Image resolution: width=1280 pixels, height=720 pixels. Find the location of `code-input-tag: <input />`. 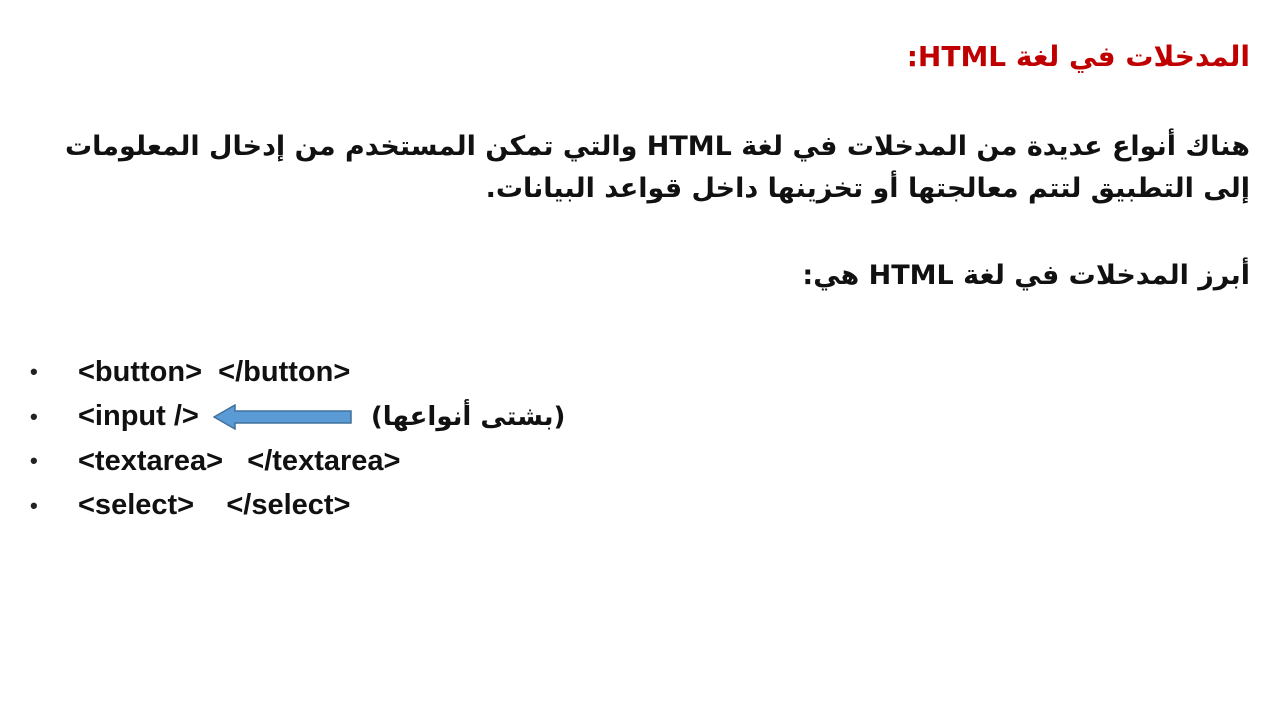

code-input-tag: <input /> is located at coordinates (138, 416).